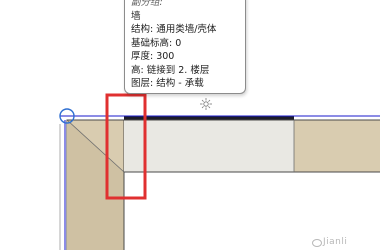 The width and height of the screenshot is (380, 250). Describe the element at coordinates (156, 43) in the screenshot. I see `tooltip-base-level: 基础标高: 0` at that location.